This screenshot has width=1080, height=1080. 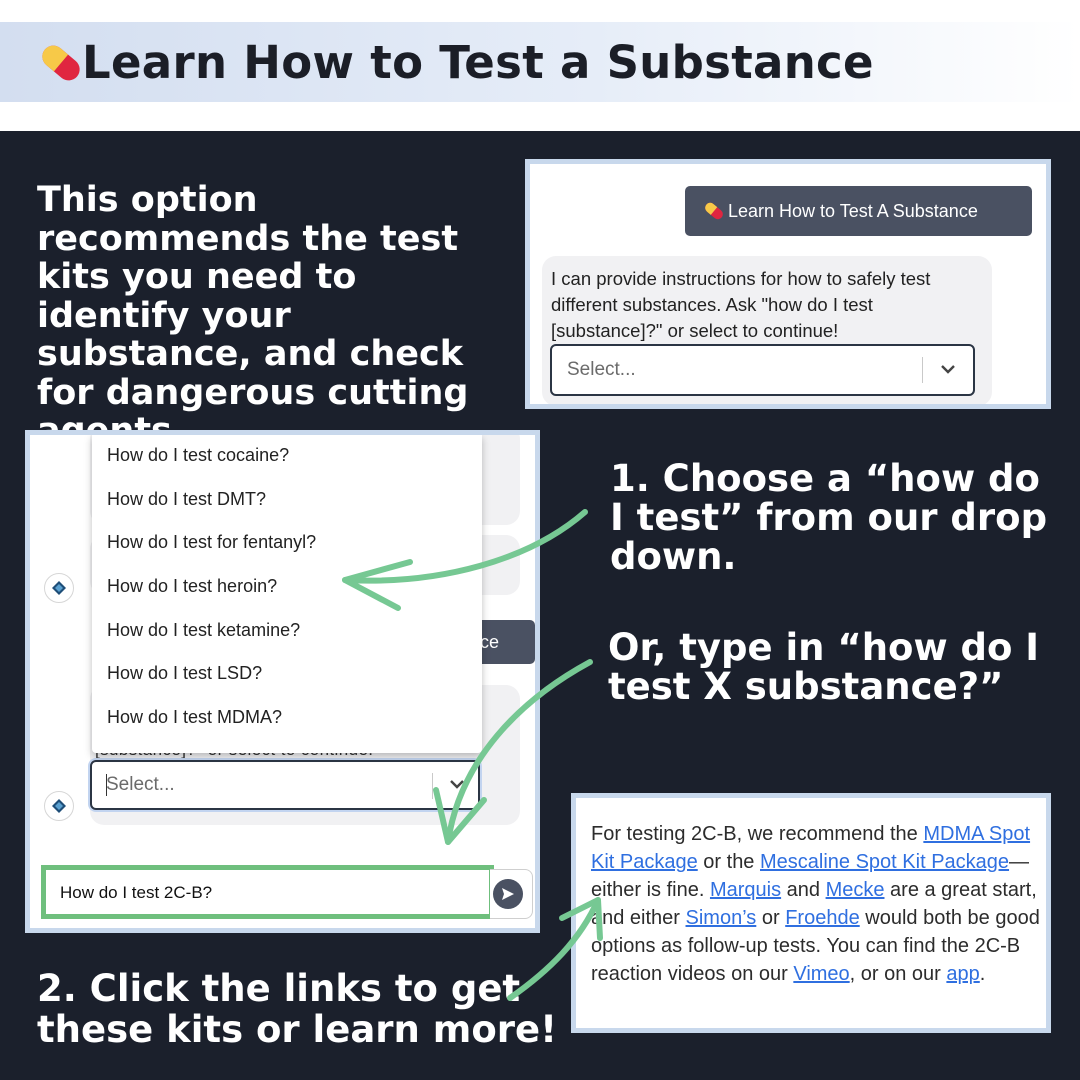 What do you see at coordinates (728, 862) in the screenshot?
I see `message-text: or the` at bounding box center [728, 862].